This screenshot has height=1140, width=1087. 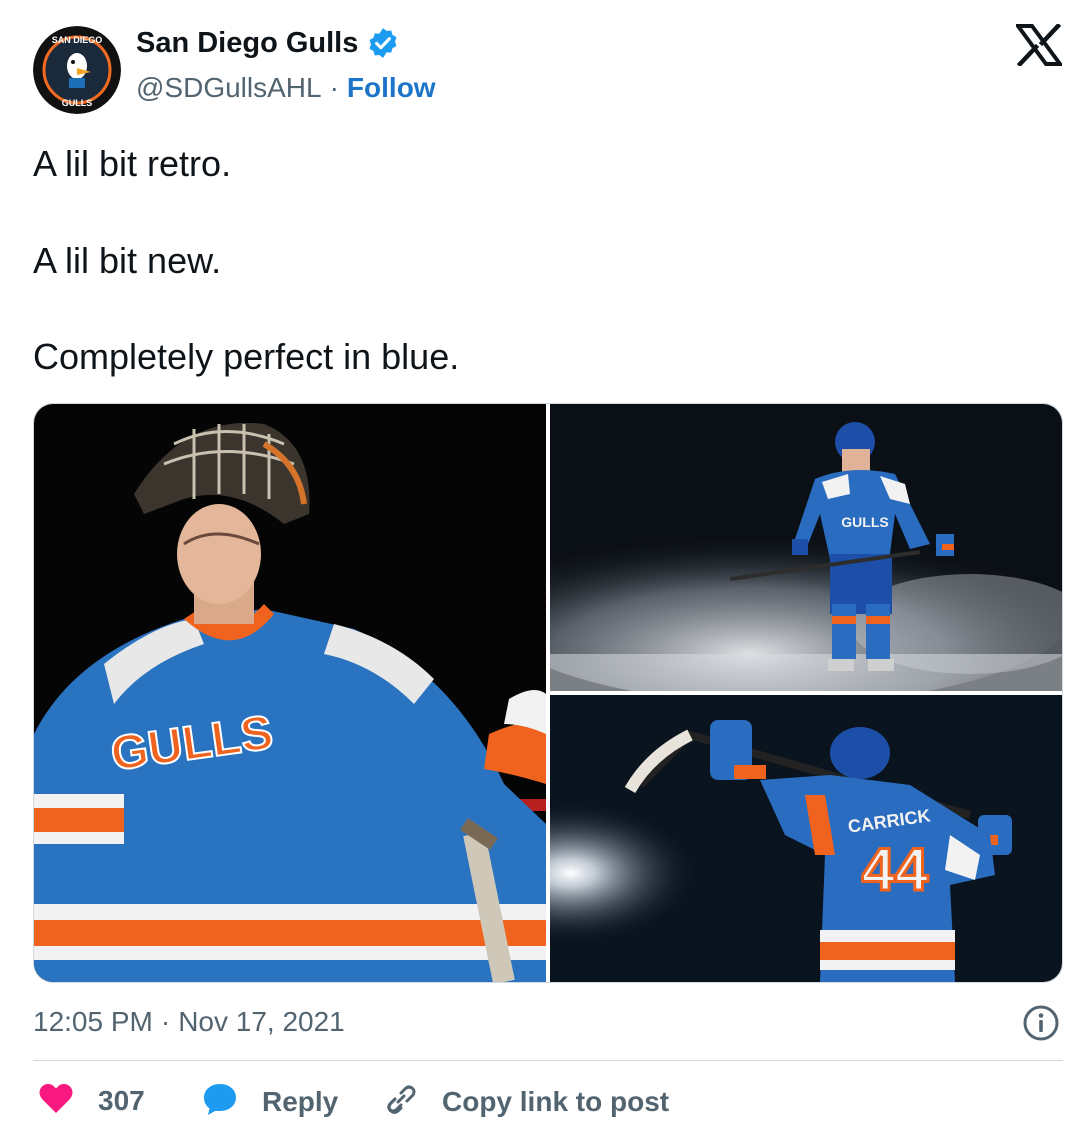 I want to click on link-icon, so click(x=401, y=1101).